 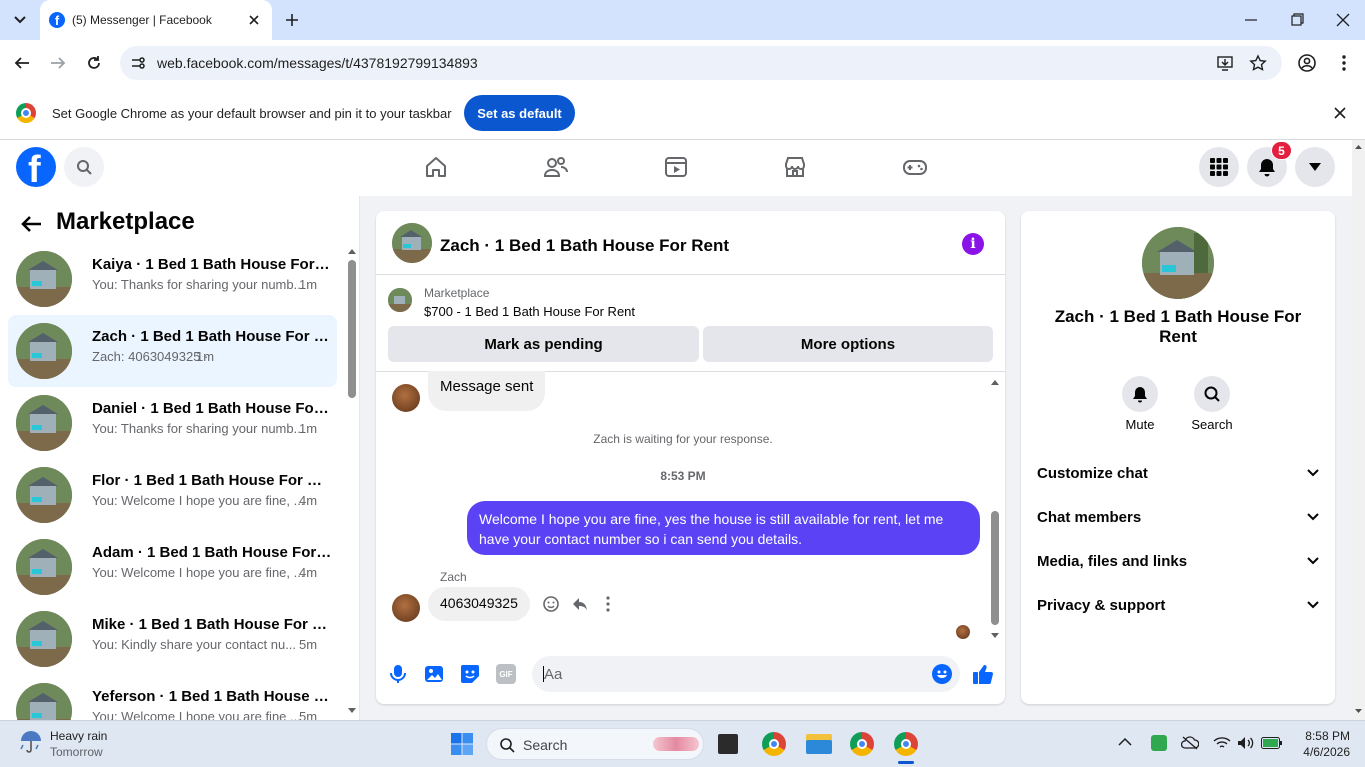 I want to click on nav-home, so click(x=436, y=167).